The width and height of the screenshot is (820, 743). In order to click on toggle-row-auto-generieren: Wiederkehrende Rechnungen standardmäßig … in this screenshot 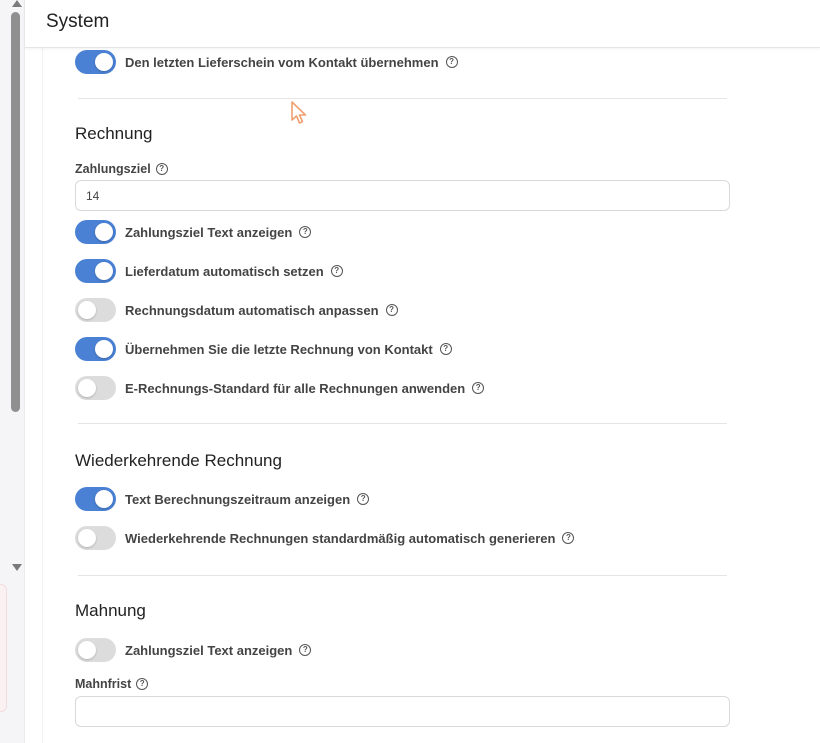, I will do `click(325, 538)`.